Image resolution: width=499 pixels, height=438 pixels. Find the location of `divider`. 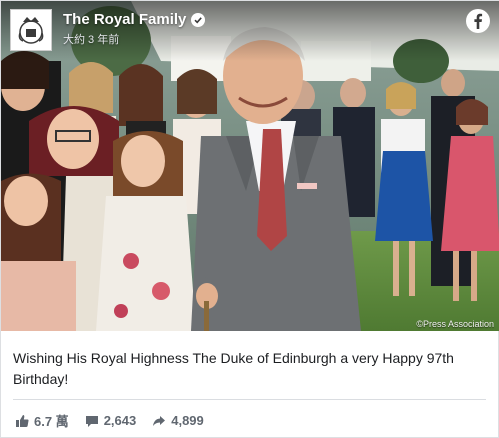

divider is located at coordinates (249, 399).